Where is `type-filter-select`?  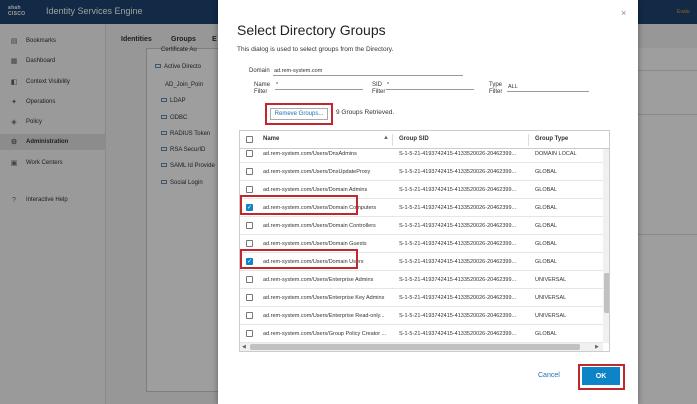
type-filter-select is located at coordinates (548, 87).